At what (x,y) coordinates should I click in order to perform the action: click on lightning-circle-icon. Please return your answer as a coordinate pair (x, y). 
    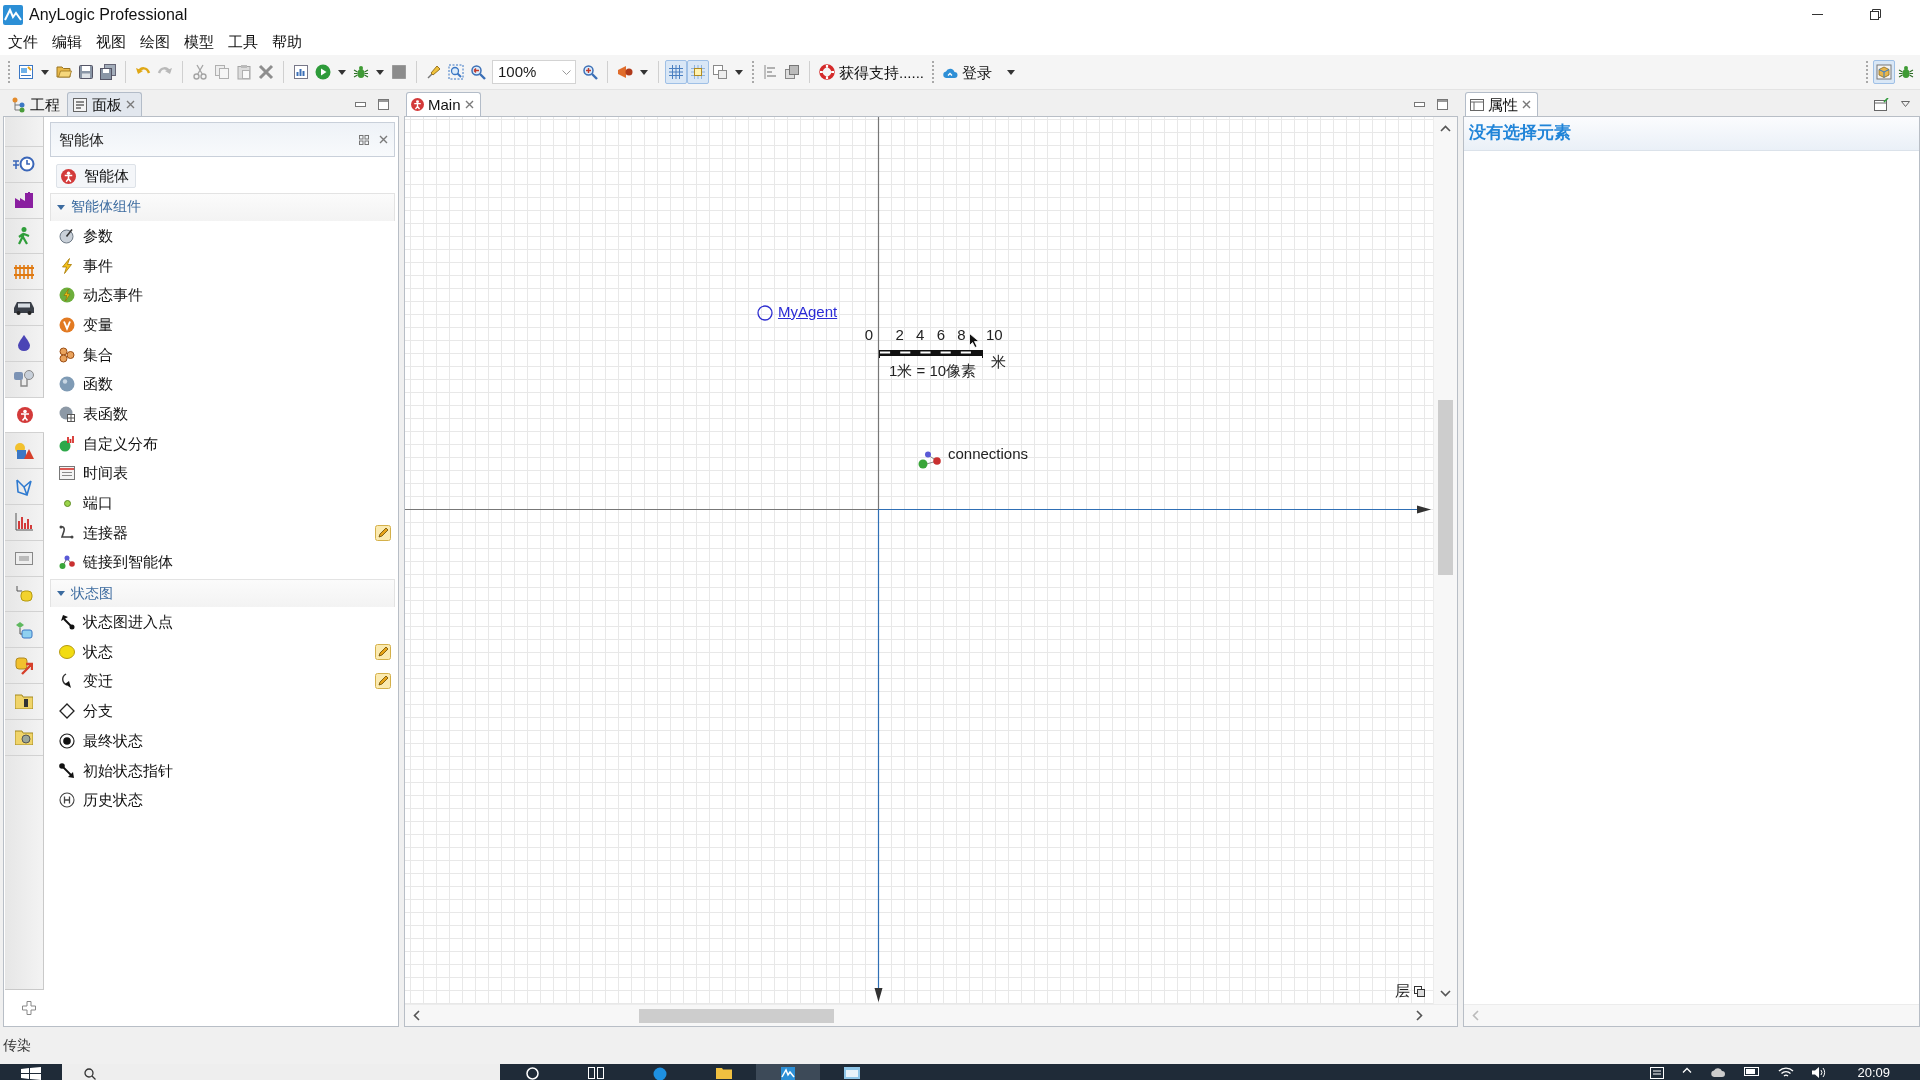
    Looking at the image, I should click on (67, 295).